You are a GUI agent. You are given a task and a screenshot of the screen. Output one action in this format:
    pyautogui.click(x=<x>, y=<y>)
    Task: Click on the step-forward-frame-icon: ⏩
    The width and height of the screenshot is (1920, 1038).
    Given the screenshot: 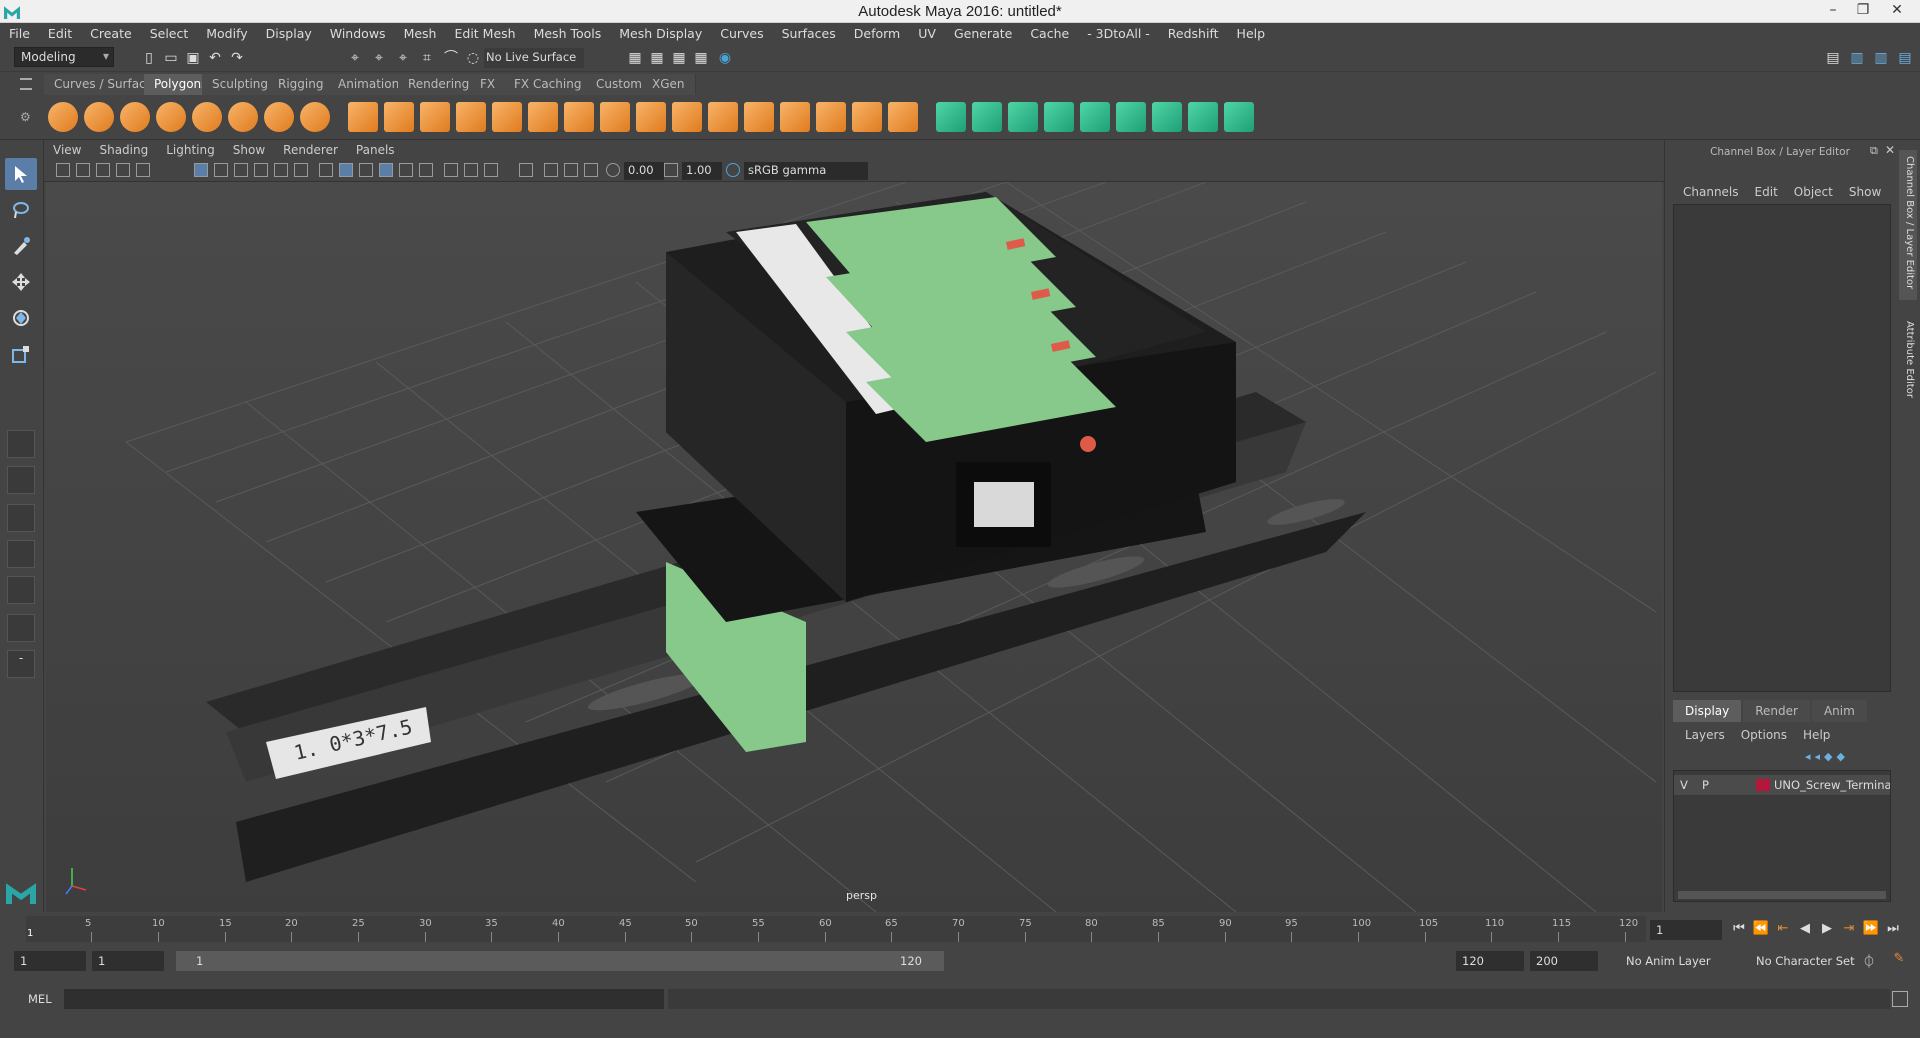 What is the action you would take?
    pyautogui.click(x=1871, y=930)
    